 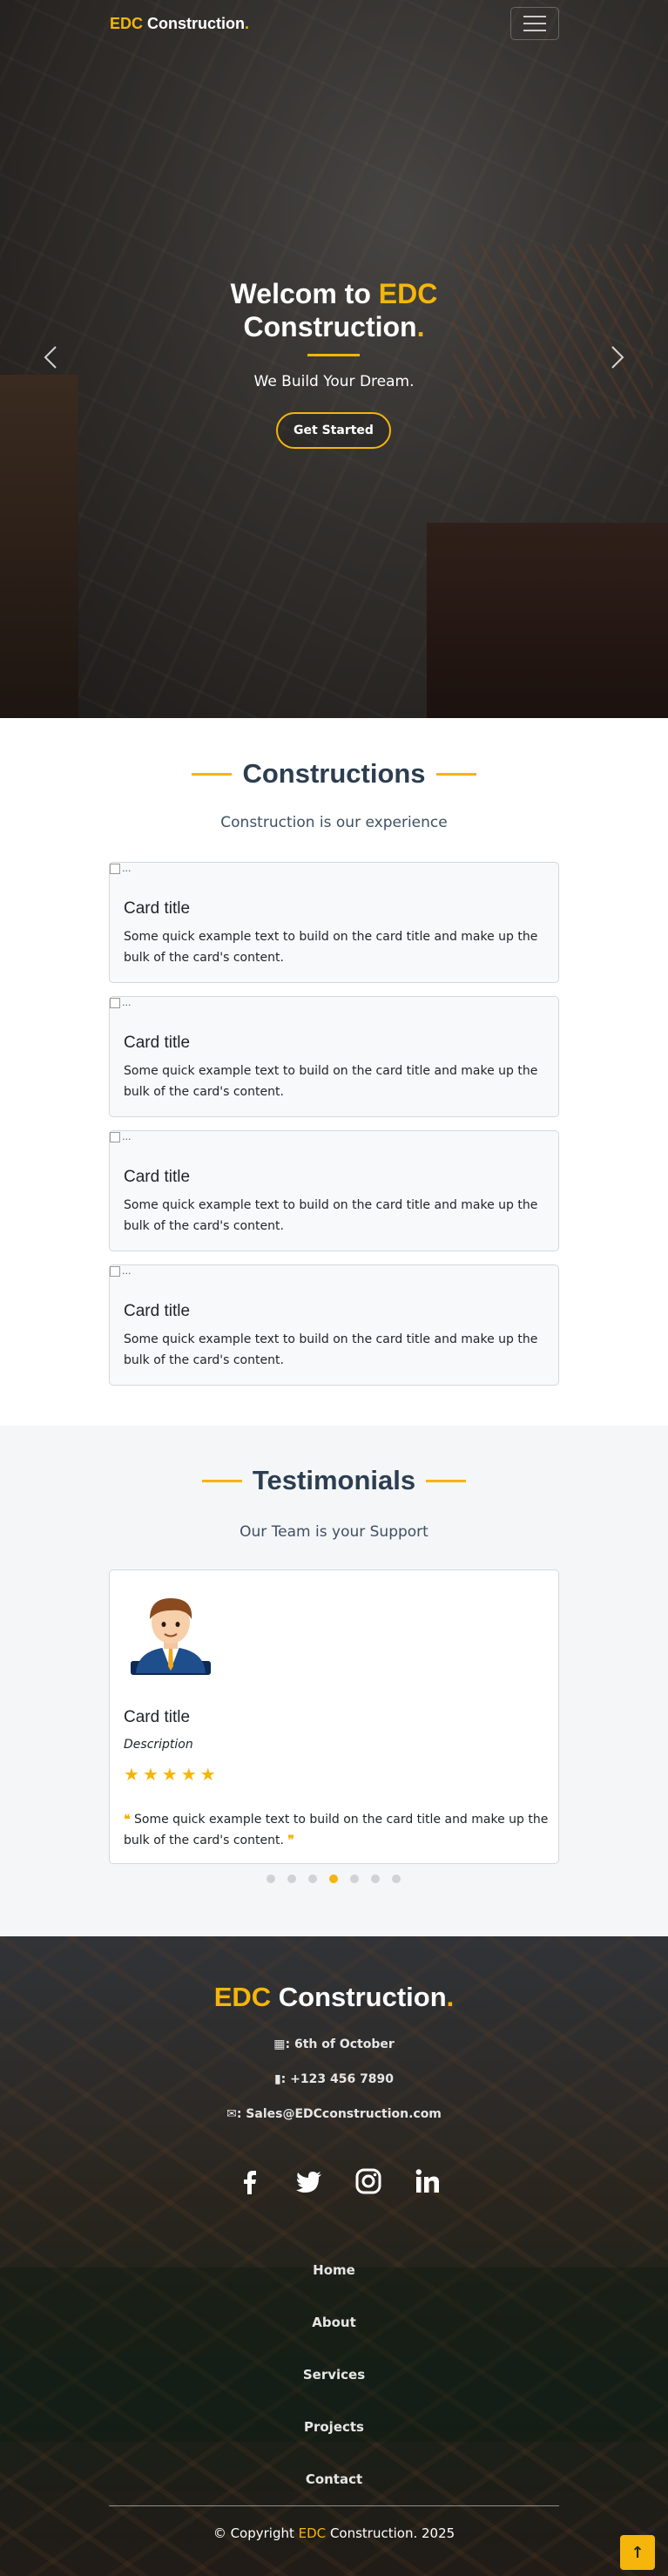 I want to click on testimonial-description: Description, so click(x=158, y=1745).